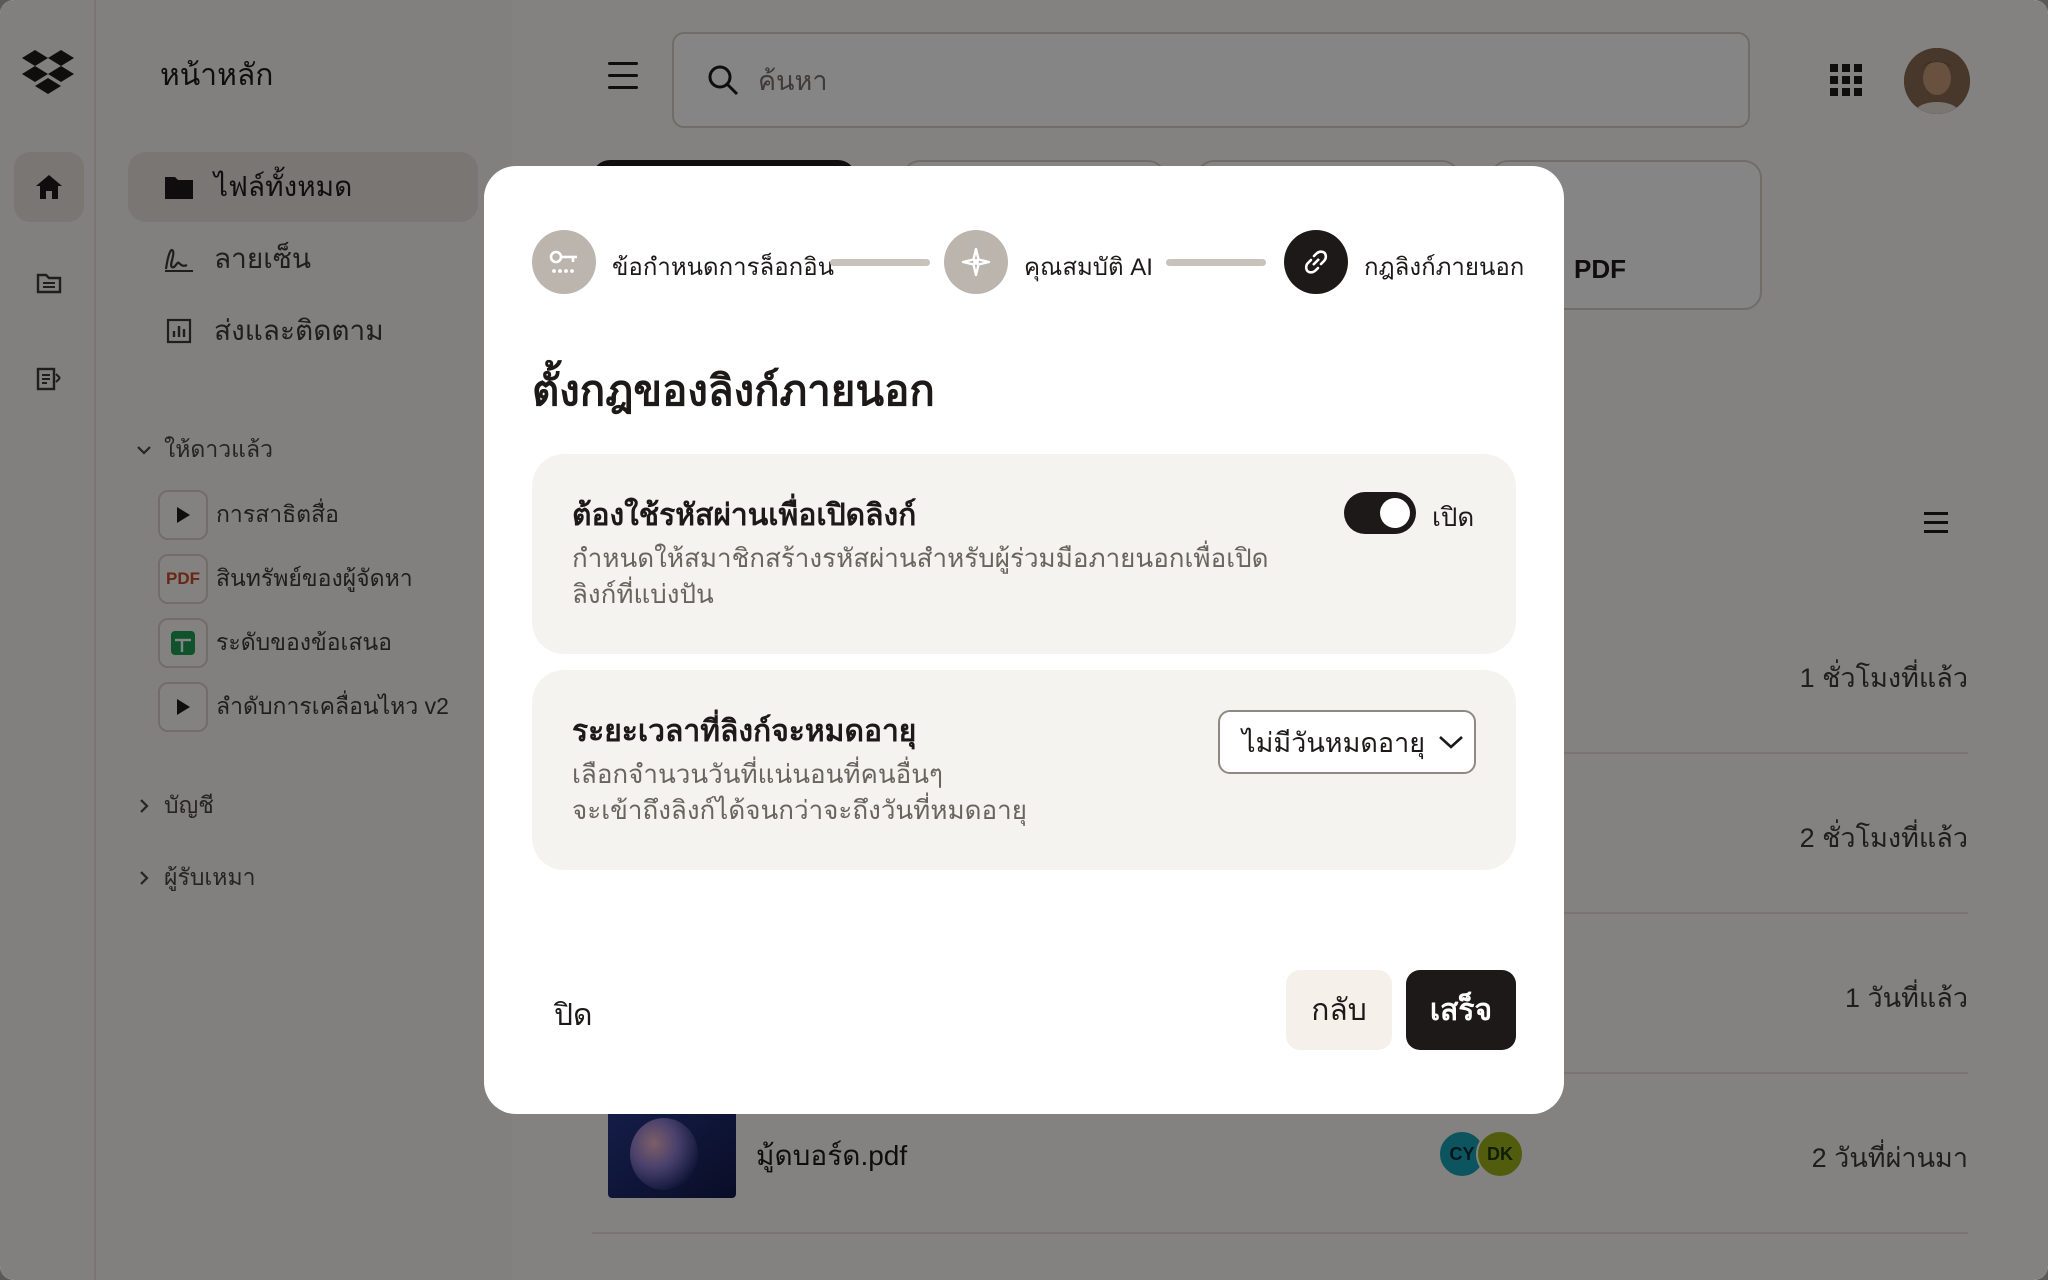 The image size is (2048, 1280). I want to click on done-button: เสร็จ, so click(1461, 1010).